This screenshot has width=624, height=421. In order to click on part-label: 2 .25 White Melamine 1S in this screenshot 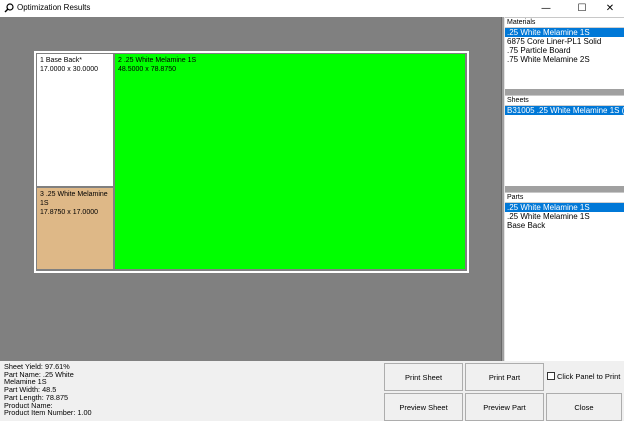, I will do `click(157, 60)`.